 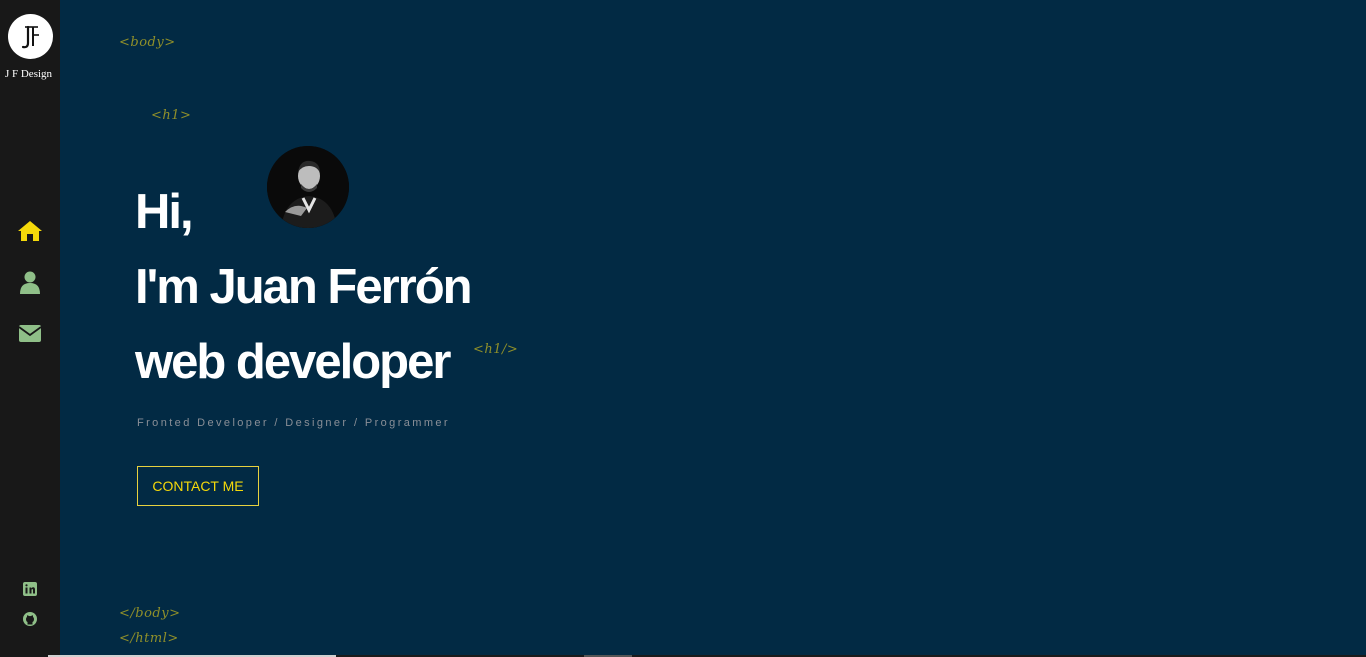 I want to click on body-open-tag: <body>, so click(x=147, y=42).